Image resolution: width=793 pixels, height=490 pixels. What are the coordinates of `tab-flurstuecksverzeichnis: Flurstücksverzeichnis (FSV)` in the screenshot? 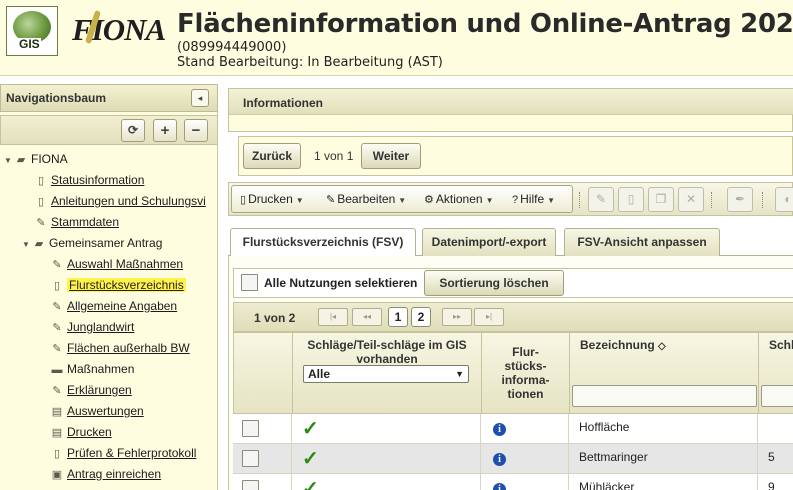 It's located at (323, 242).